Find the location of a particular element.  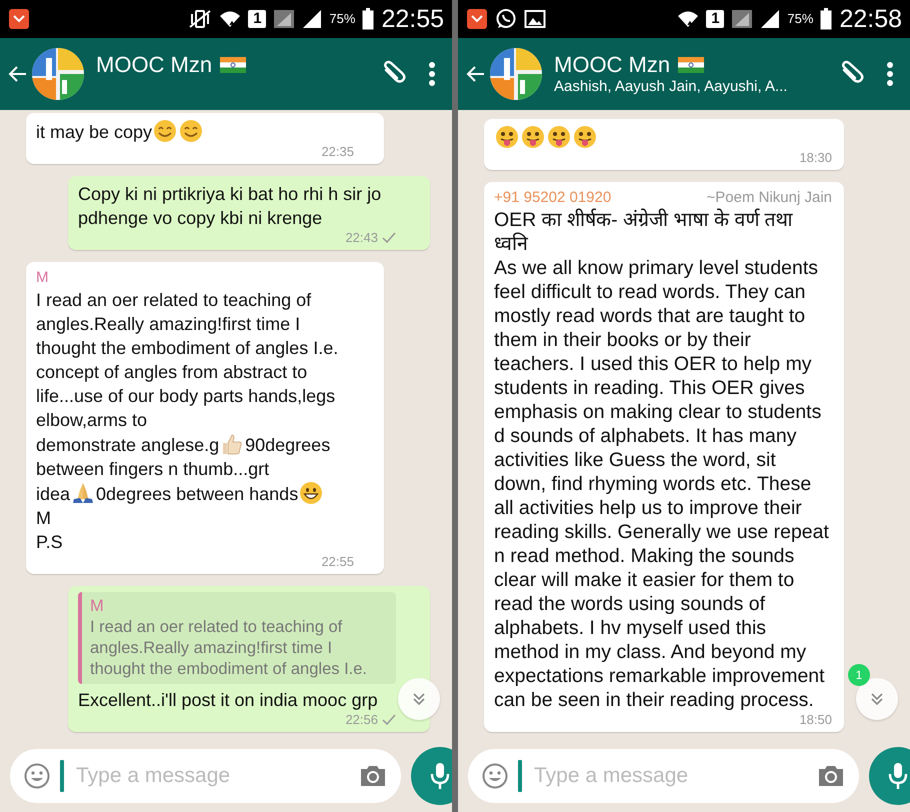

message-time: 18:30 is located at coordinates (815, 158).